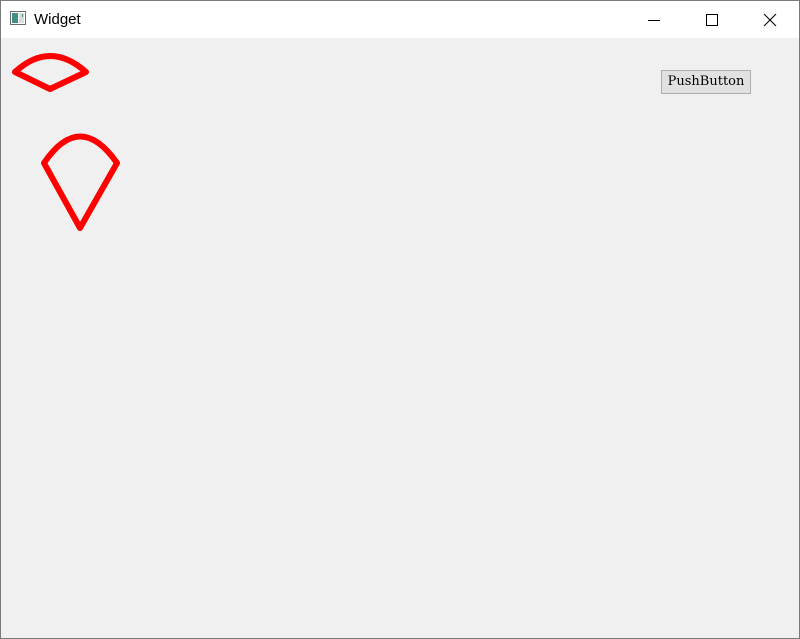 The height and width of the screenshot is (639, 800). I want to click on push-button: PushButton, so click(706, 82).